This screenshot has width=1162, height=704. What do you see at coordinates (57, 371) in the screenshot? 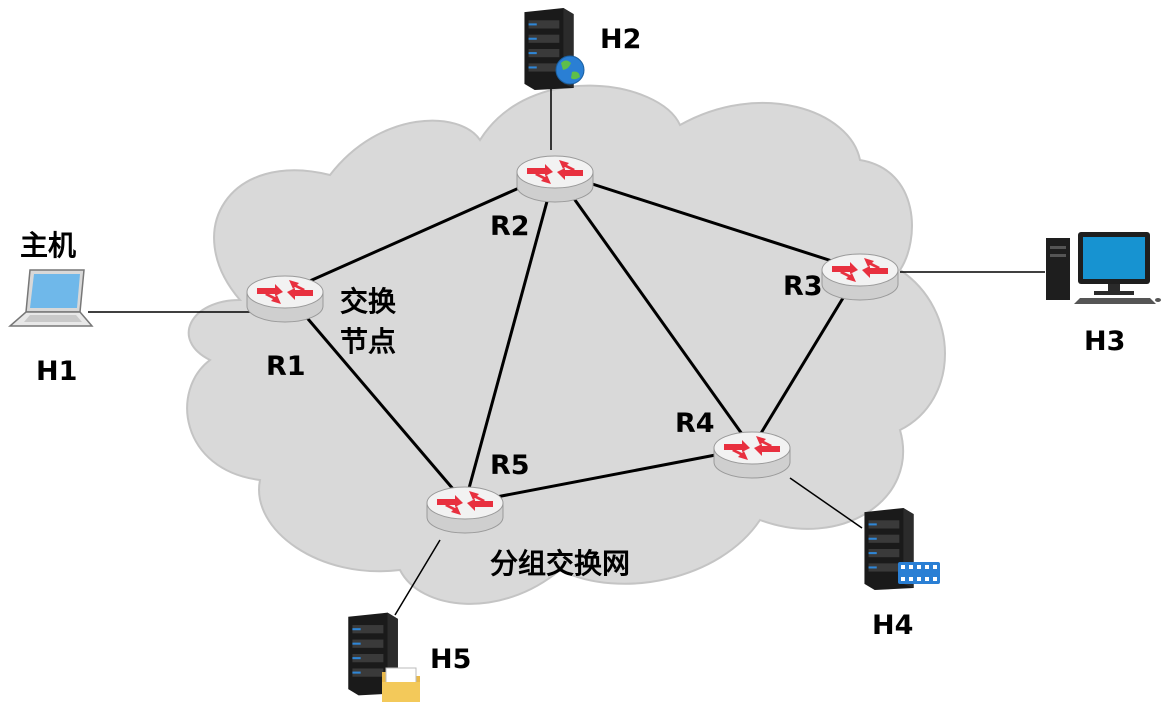
I see `h1-label: H1` at bounding box center [57, 371].